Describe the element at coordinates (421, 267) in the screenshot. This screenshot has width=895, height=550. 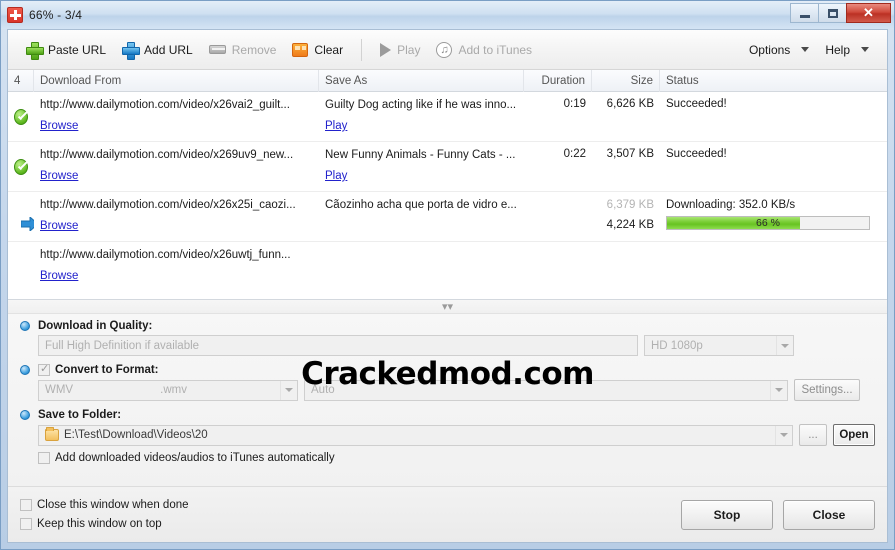
I see `row-save-as` at that location.